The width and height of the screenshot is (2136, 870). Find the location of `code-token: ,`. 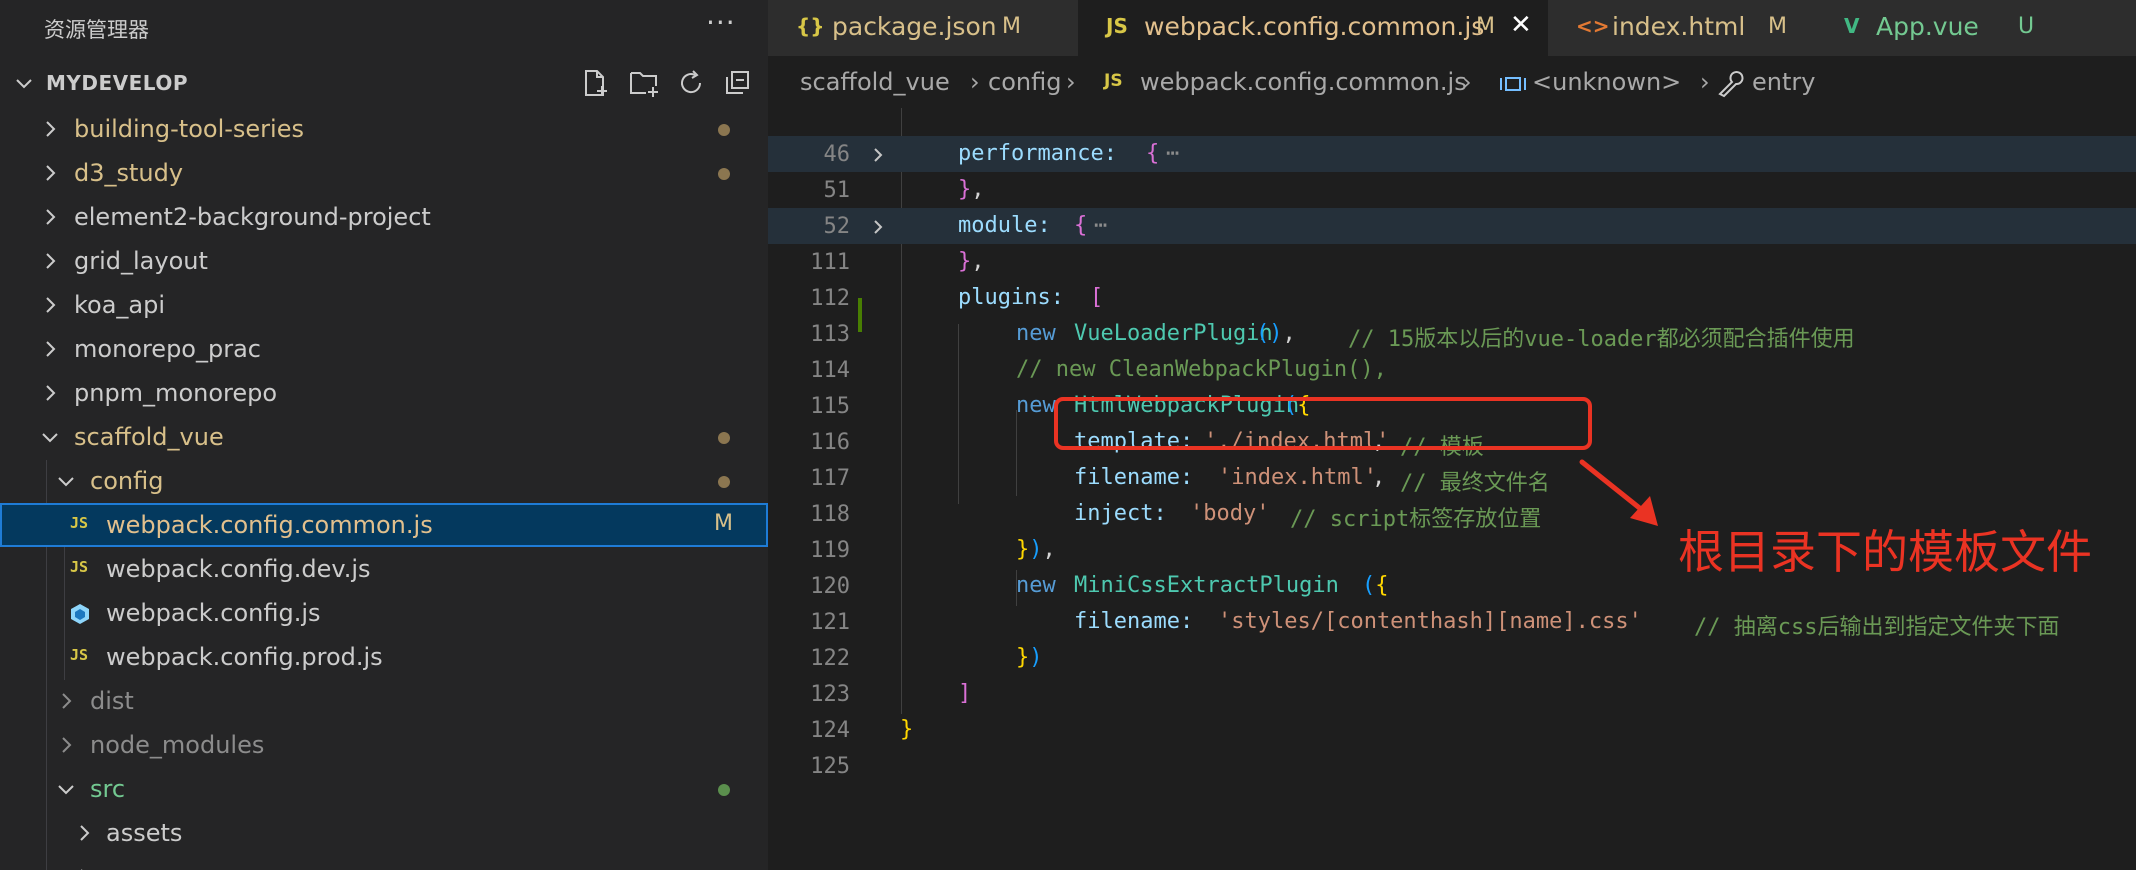

code-token: , is located at coordinates (1379, 477).